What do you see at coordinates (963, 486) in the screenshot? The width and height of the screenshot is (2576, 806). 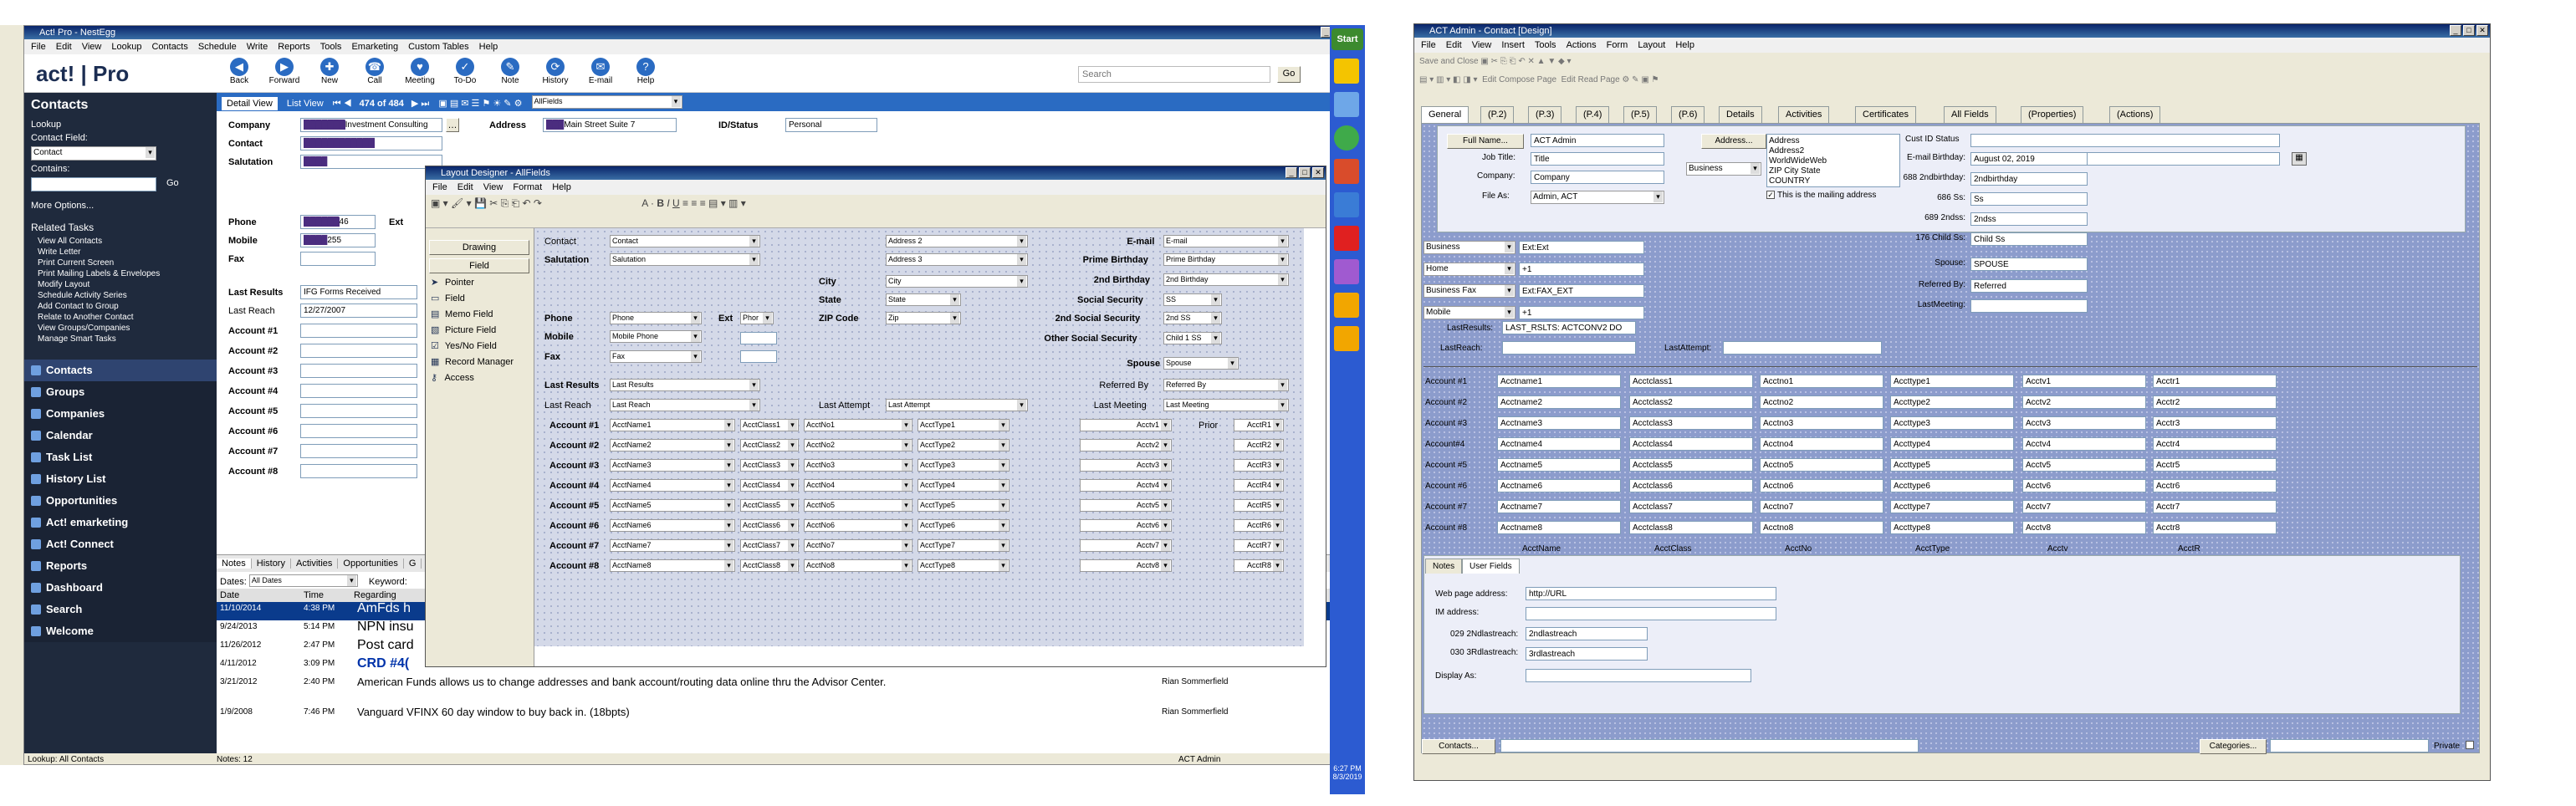 I see `ld-account-field: AcctType4` at bounding box center [963, 486].